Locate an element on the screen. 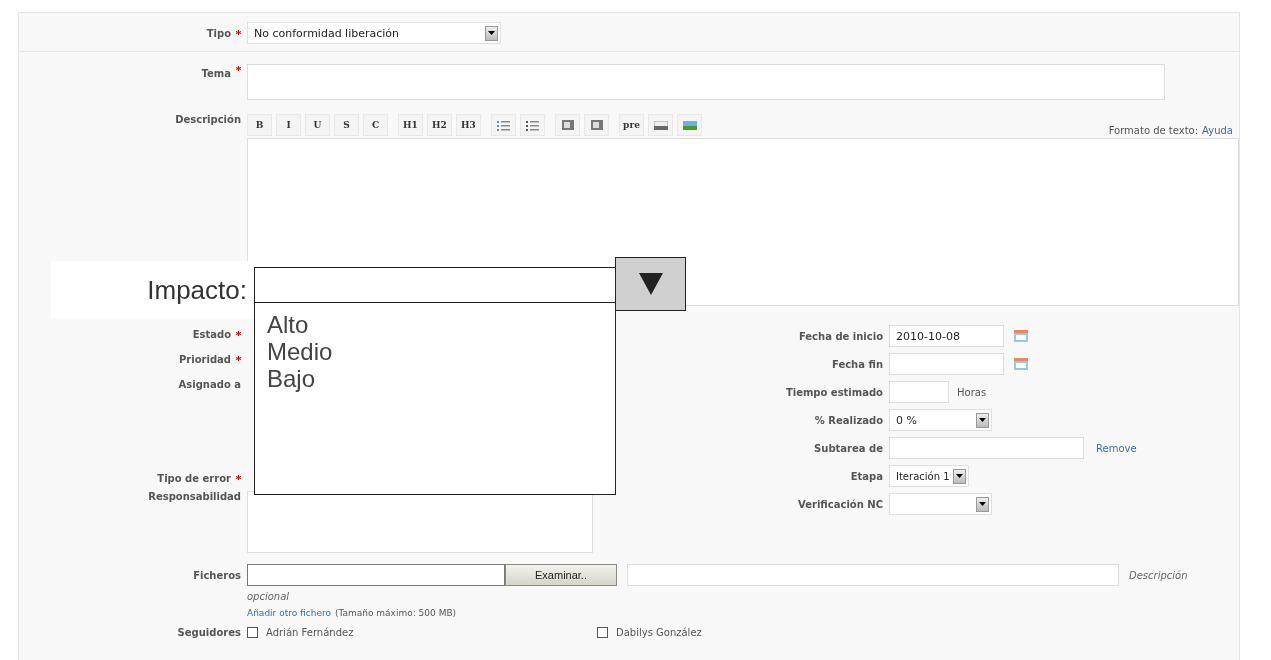  field-label: Ficheros is located at coordinates (217, 575).